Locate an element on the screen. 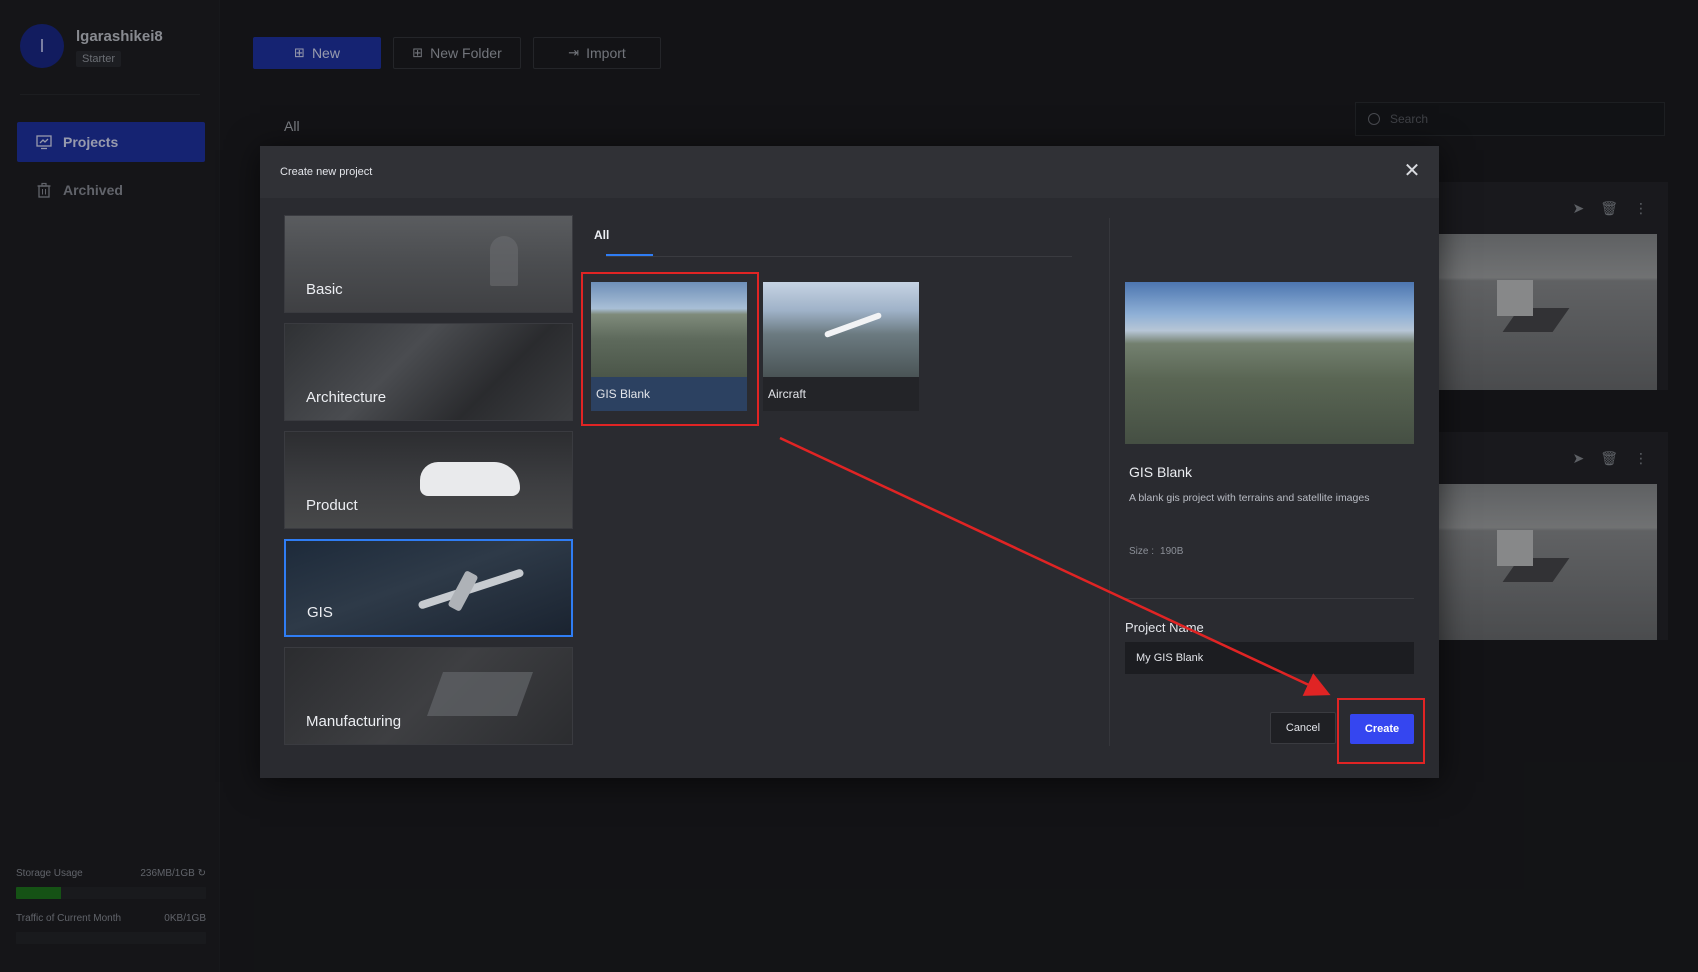  annotation-arrow is located at coordinates (1055, 566).